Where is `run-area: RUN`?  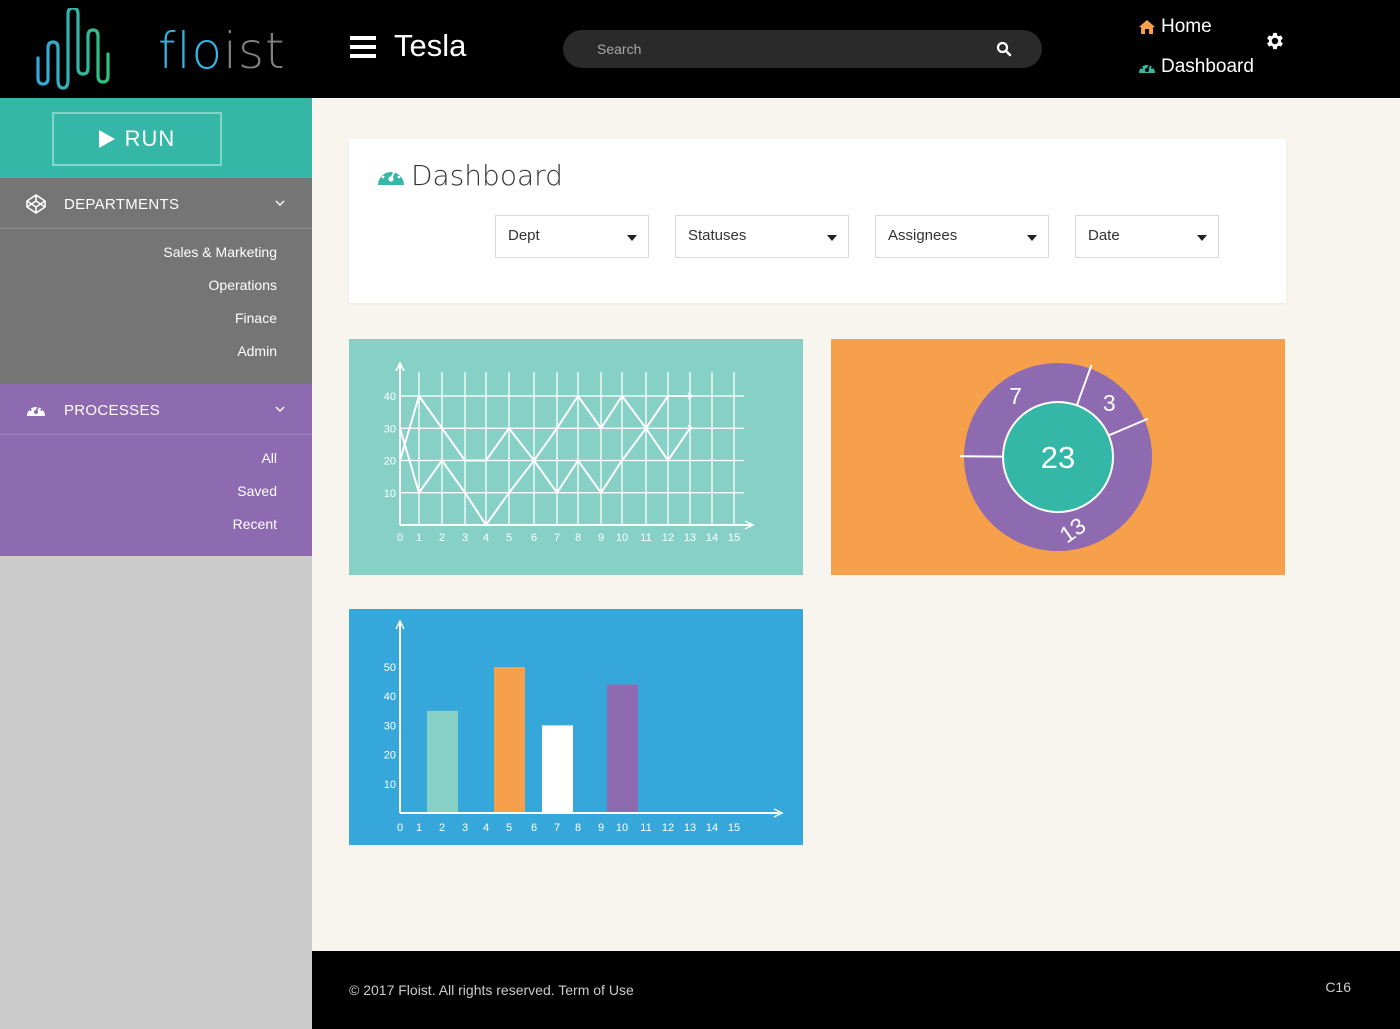 run-area: RUN is located at coordinates (156, 138).